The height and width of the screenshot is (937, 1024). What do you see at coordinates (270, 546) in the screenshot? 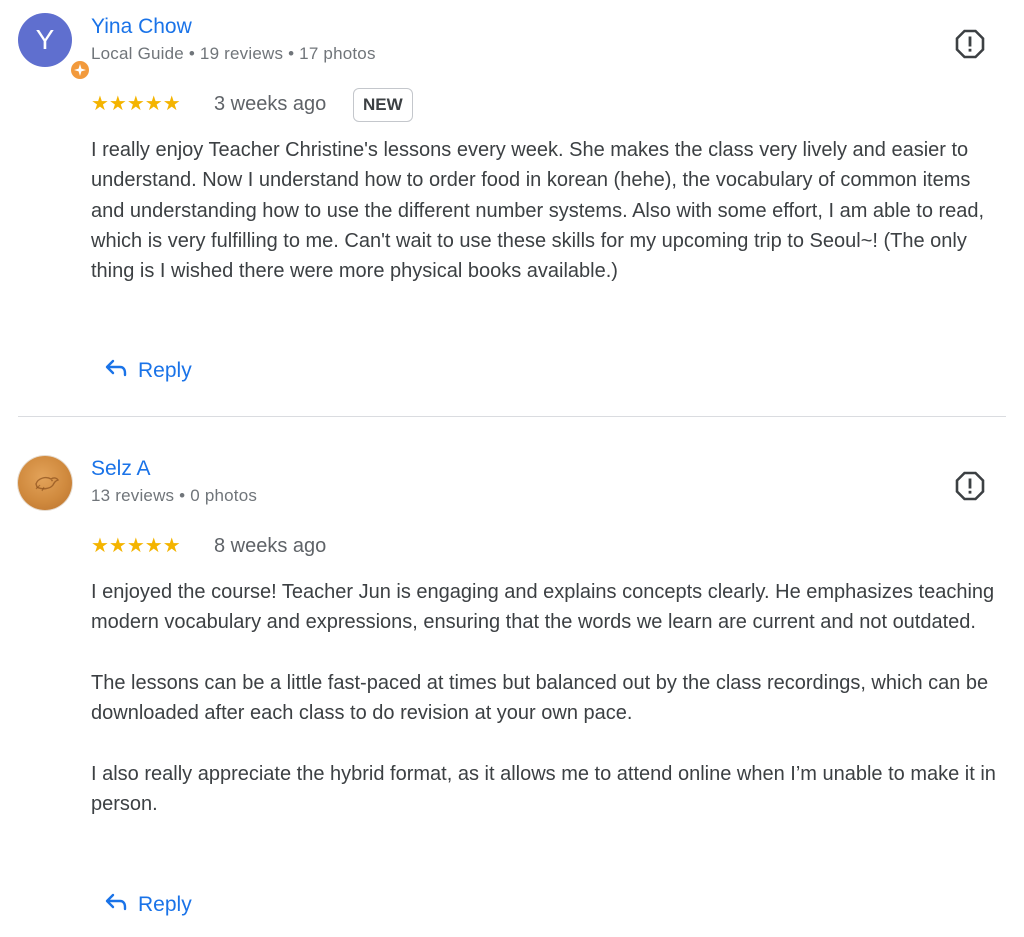
I see `review-date: 8 weeks ago` at bounding box center [270, 546].